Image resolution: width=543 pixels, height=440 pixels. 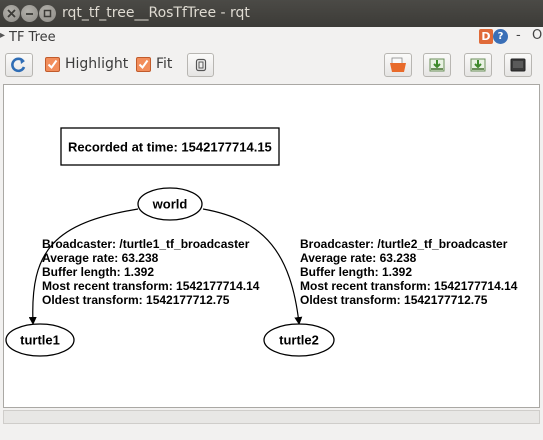 I want to click on title-bar: rqt_tf_tree__RosTfTree - rqt, so click(x=271, y=13).